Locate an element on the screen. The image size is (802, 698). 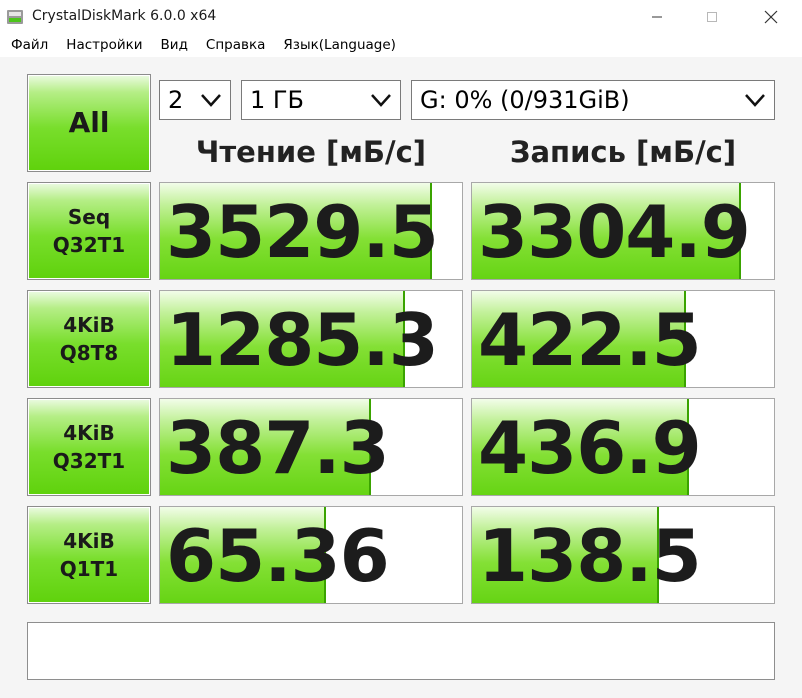
write-value: 3304.9 is located at coordinates (614, 232).